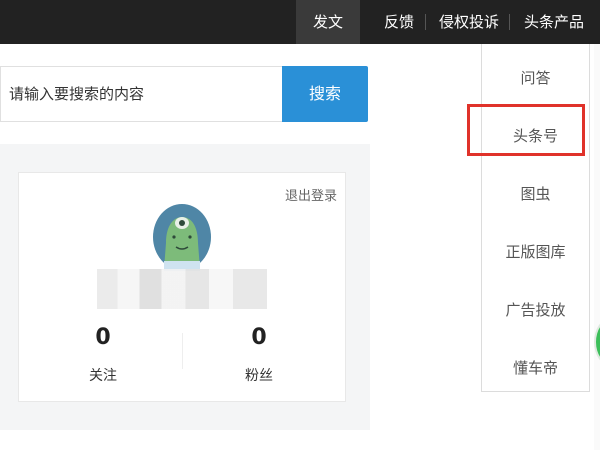 Image resolution: width=600 pixels, height=450 pixels. I want to click on menu-item-wenda: 问答, so click(535, 78).